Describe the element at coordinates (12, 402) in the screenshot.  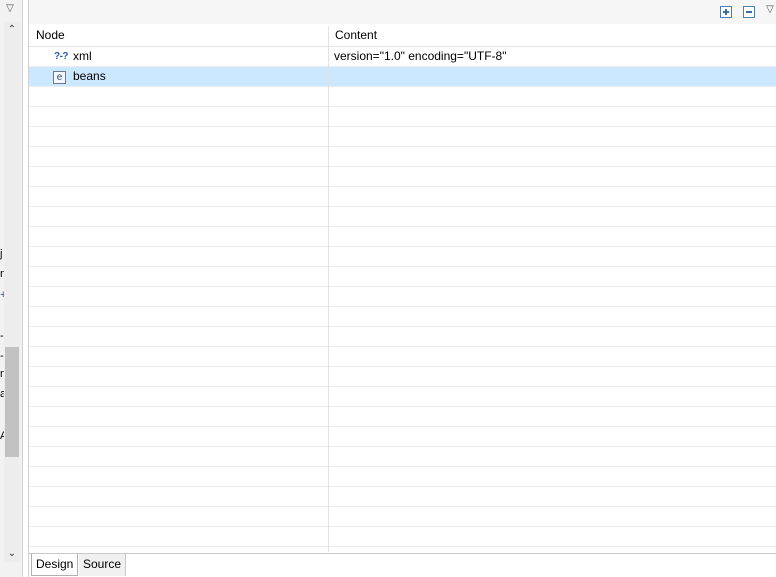
I see `scrollbar-thumb` at that location.